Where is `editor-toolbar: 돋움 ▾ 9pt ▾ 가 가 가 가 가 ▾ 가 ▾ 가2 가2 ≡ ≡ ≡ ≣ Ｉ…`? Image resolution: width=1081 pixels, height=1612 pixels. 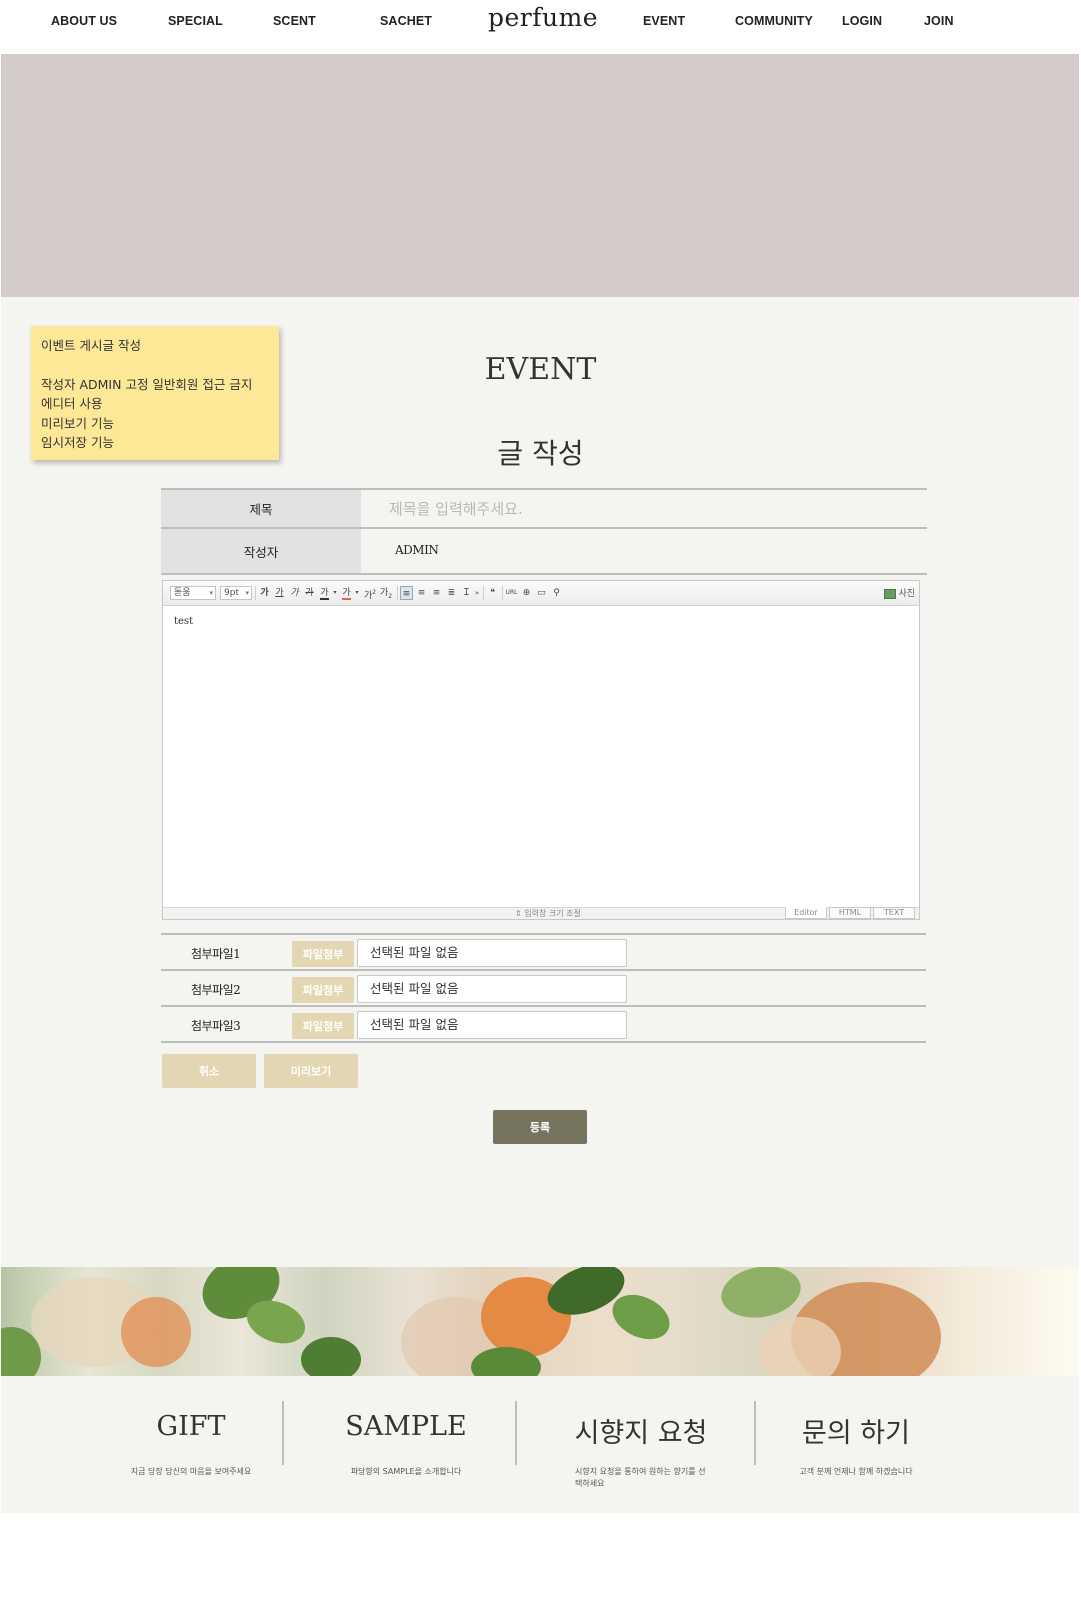
editor-toolbar: 돋움 ▾ 9pt ▾ 가 가 가 가 가 ▾ 가 ▾ 가2 가2 ≡ ≡ ≡ ≣ Ｉ… is located at coordinates (541, 593).